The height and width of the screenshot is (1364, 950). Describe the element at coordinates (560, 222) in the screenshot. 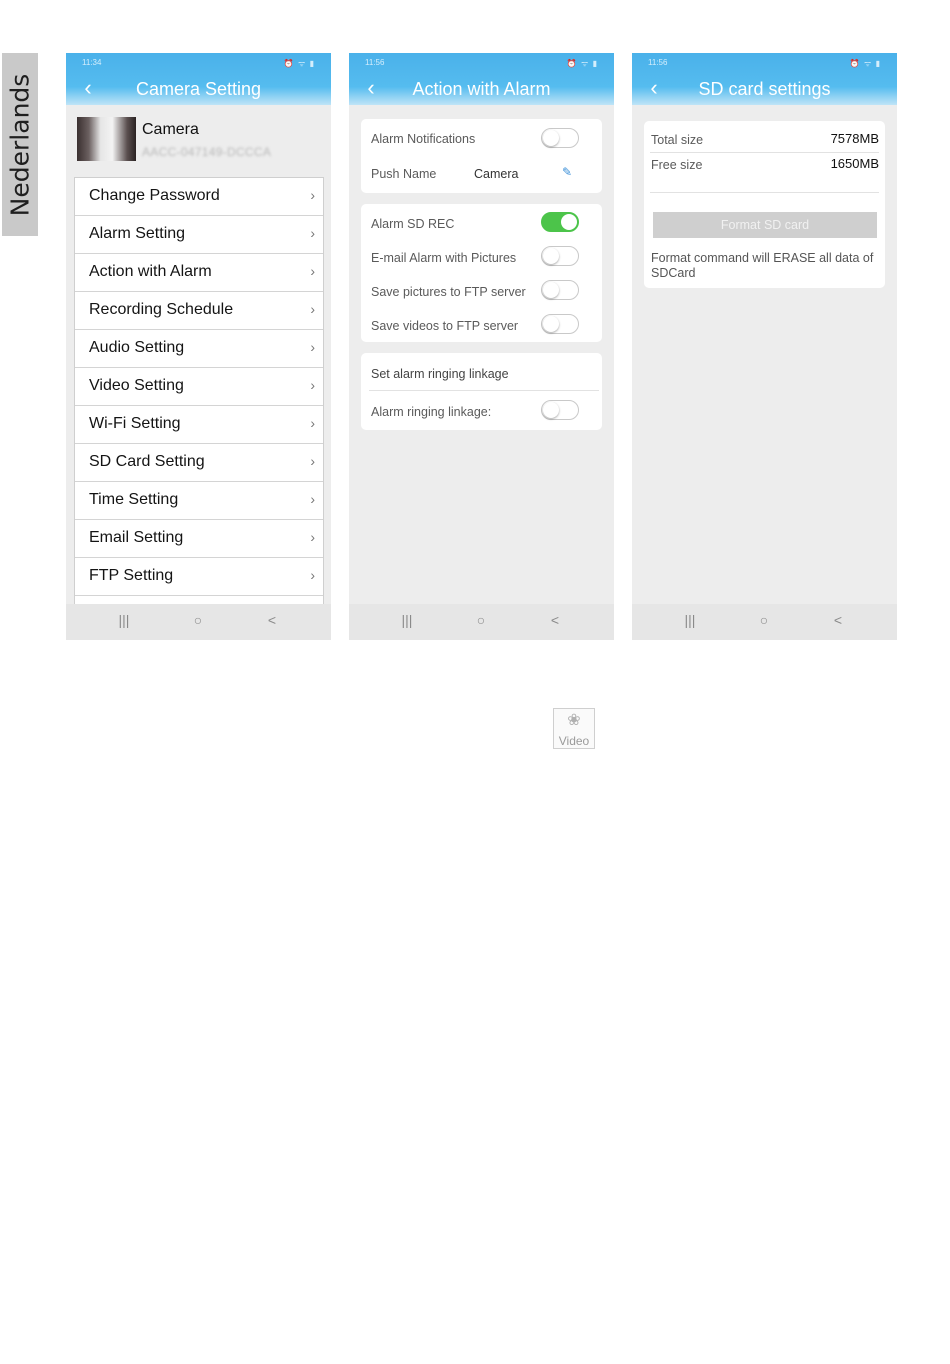

I see `alarm-sd-rec-toggle` at that location.